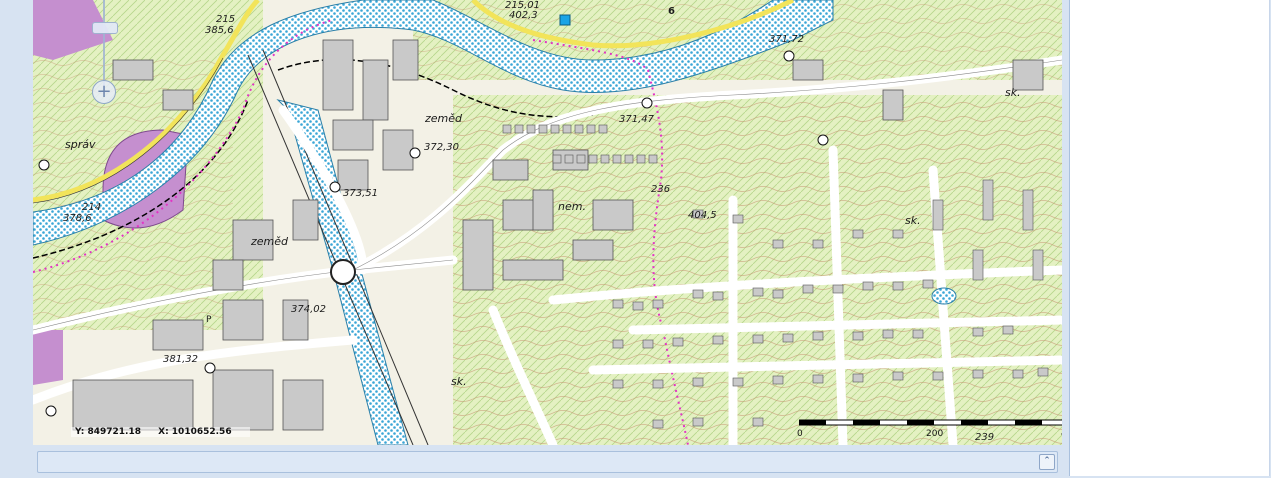  I want to click on parking-symbol: P, so click(209, 320).